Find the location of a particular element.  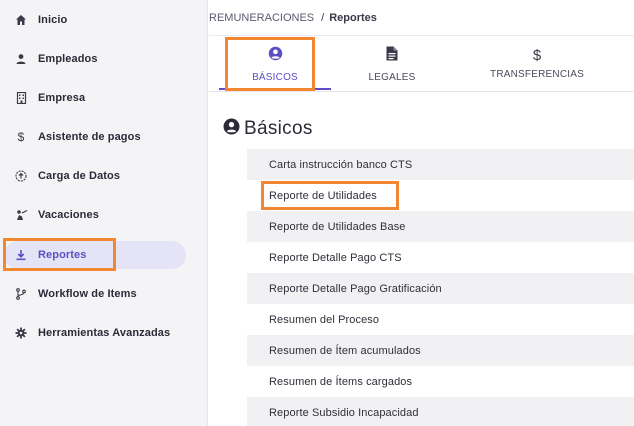

building-icon is located at coordinates (21, 98).